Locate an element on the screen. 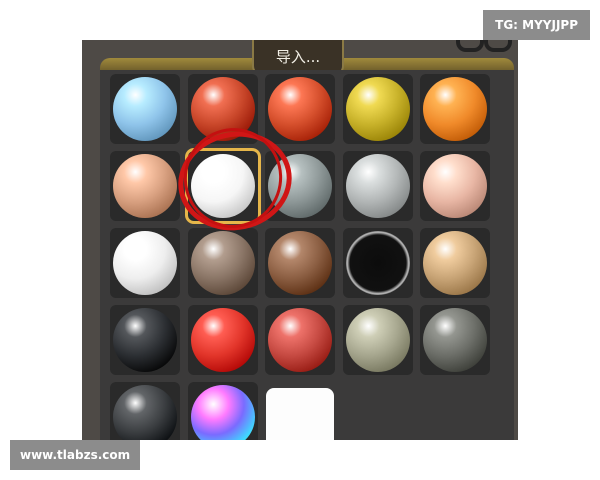 Image resolution: width=600 pixels, height=480 pixels. left-bracket-icon is located at coordinates (470, 46).